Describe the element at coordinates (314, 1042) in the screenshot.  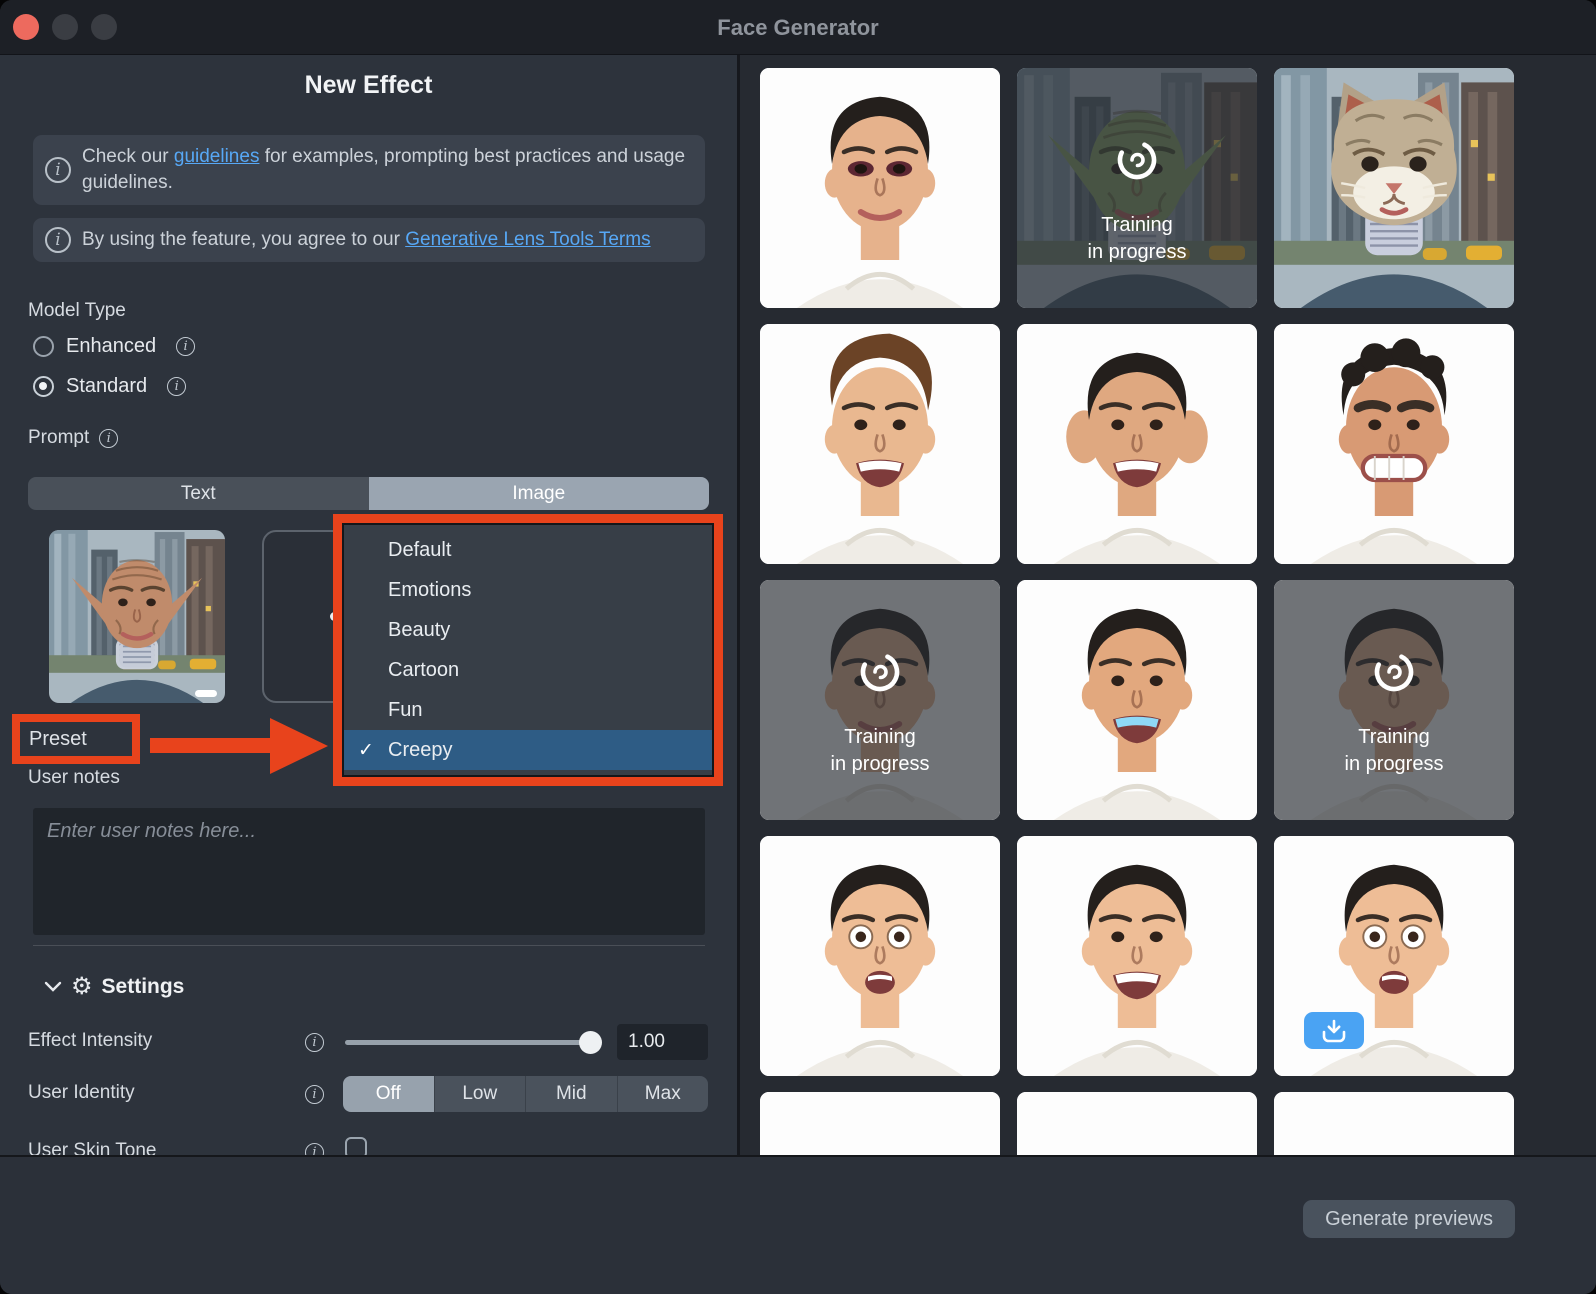
I see `effect-intensity-info-icon: i` at that location.